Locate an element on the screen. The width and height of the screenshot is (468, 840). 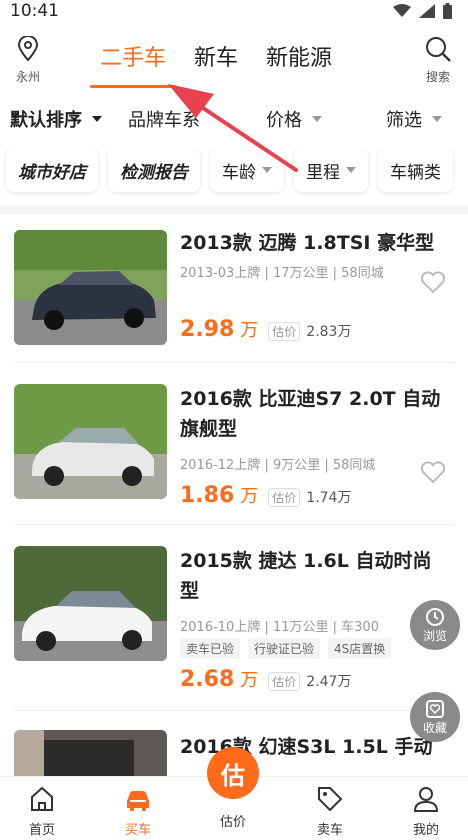
location-selector: 永州 is located at coordinates (28, 60).